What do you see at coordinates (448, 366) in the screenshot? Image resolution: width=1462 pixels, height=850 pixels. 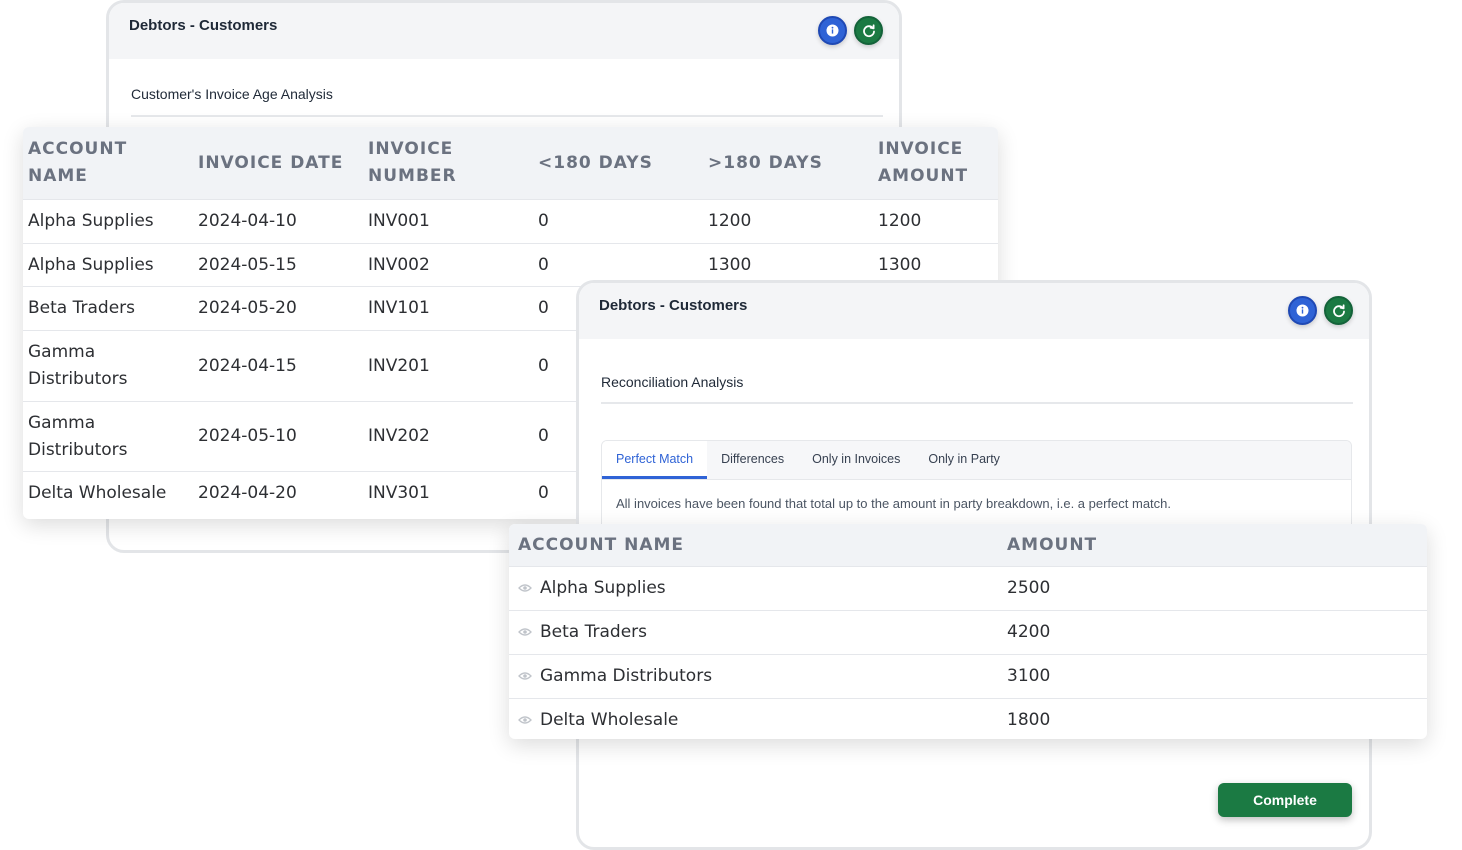 I see `table-cell: INV201` at bounding box center [448, 366].